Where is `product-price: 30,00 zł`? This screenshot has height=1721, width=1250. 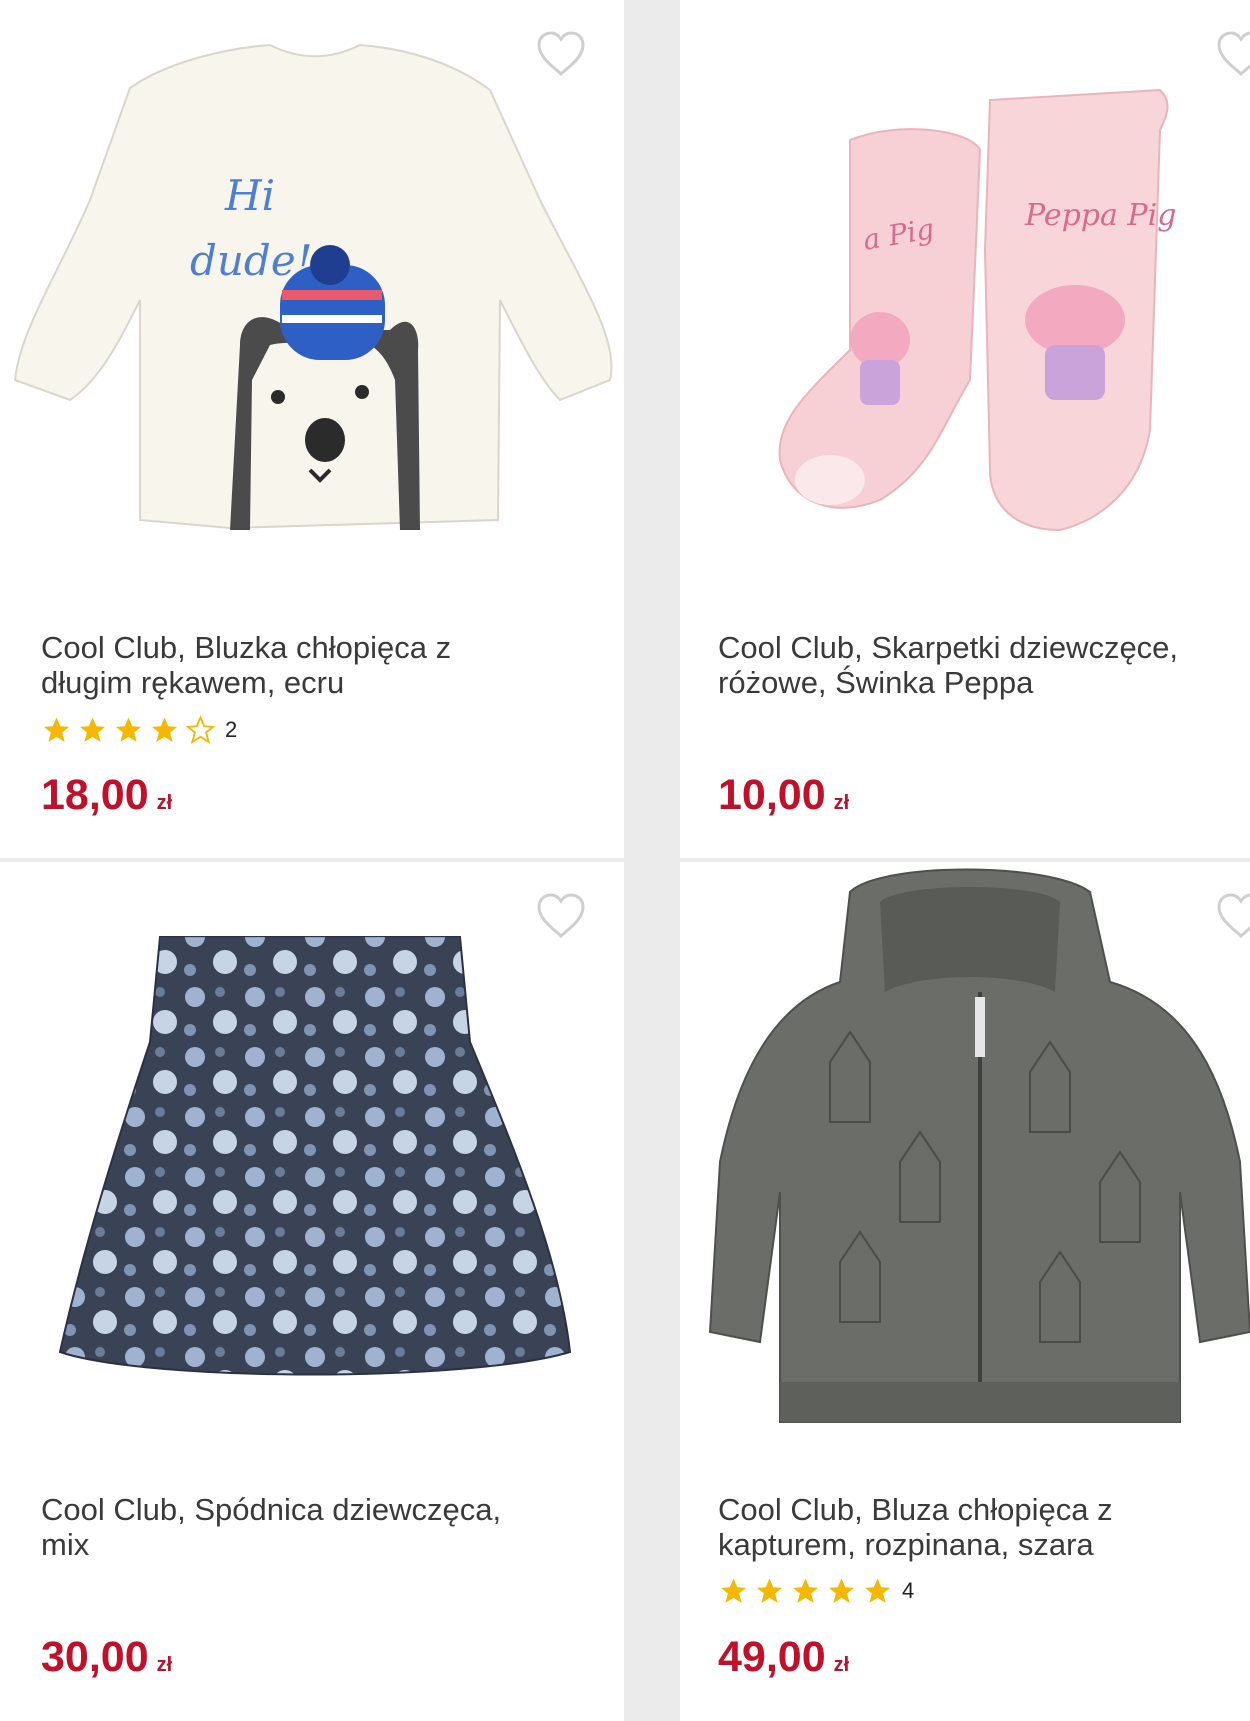
product-price: 30,00 zł is located at coordinates (106, 1661).